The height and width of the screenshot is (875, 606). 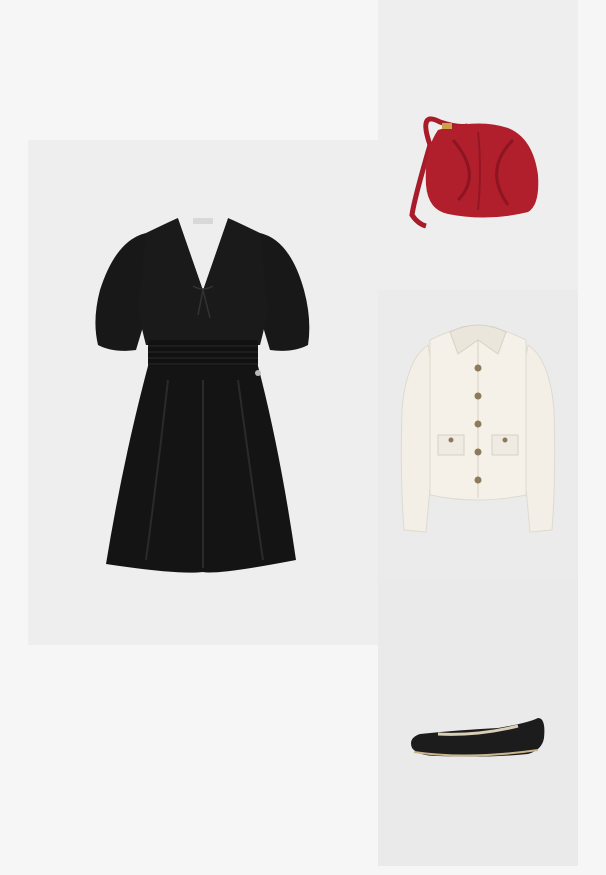 What do you see at coordinates (478, 737) in the screenshot?
I see `flats-image` at bounding box center [478, 737].